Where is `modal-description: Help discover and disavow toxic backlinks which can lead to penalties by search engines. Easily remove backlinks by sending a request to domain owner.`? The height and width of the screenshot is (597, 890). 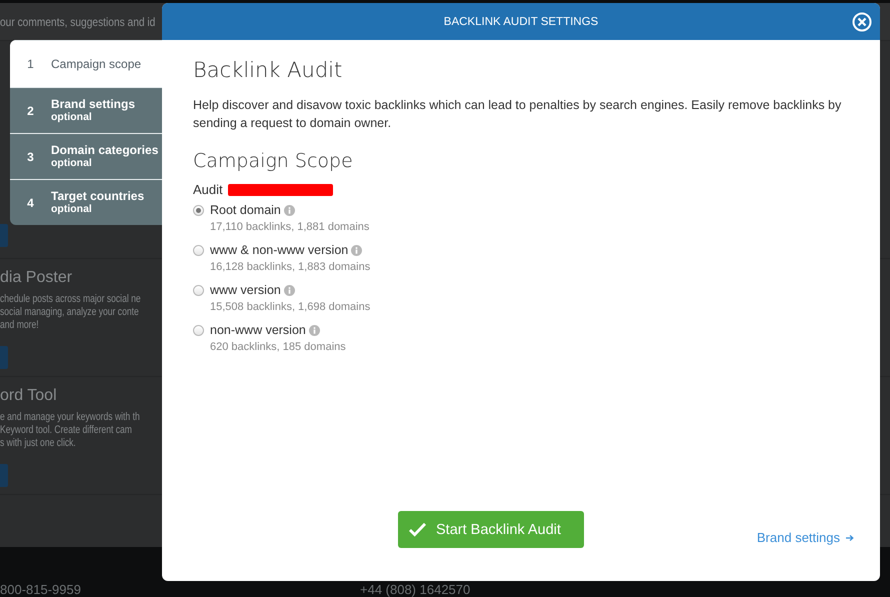
modal-description: Help discover and disavow toxic backlinks which can lead to penalties by search engines. Easily remove backlinks by sending a request to domain owner. is located at coordinates (517, 114).